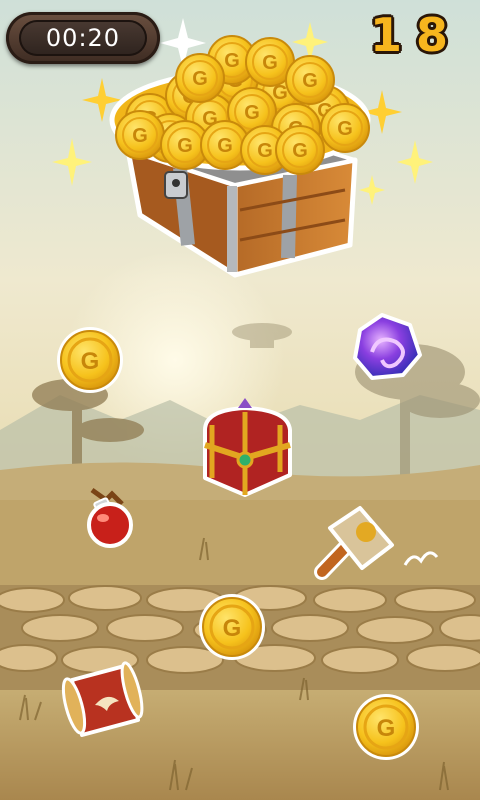 This screenshot has width=480, height=804. Describe the element at coordinates (247, 447) in the screenshot. I see `jeweled-chest-icon` at that location.